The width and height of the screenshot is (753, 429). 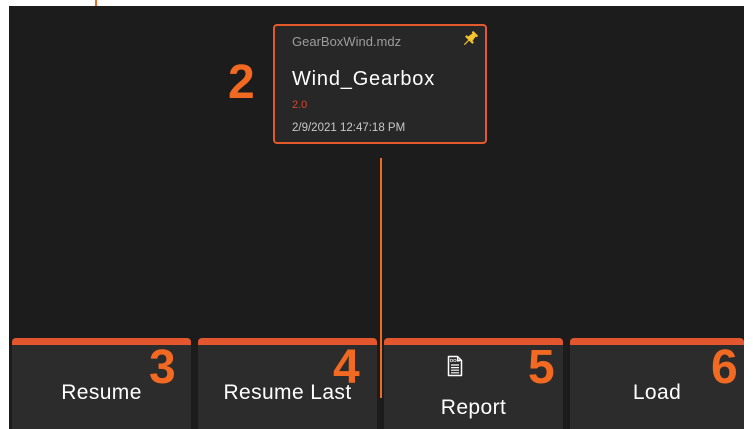 I want to click on callout-number-2: 2, so click(x=241, y=82).